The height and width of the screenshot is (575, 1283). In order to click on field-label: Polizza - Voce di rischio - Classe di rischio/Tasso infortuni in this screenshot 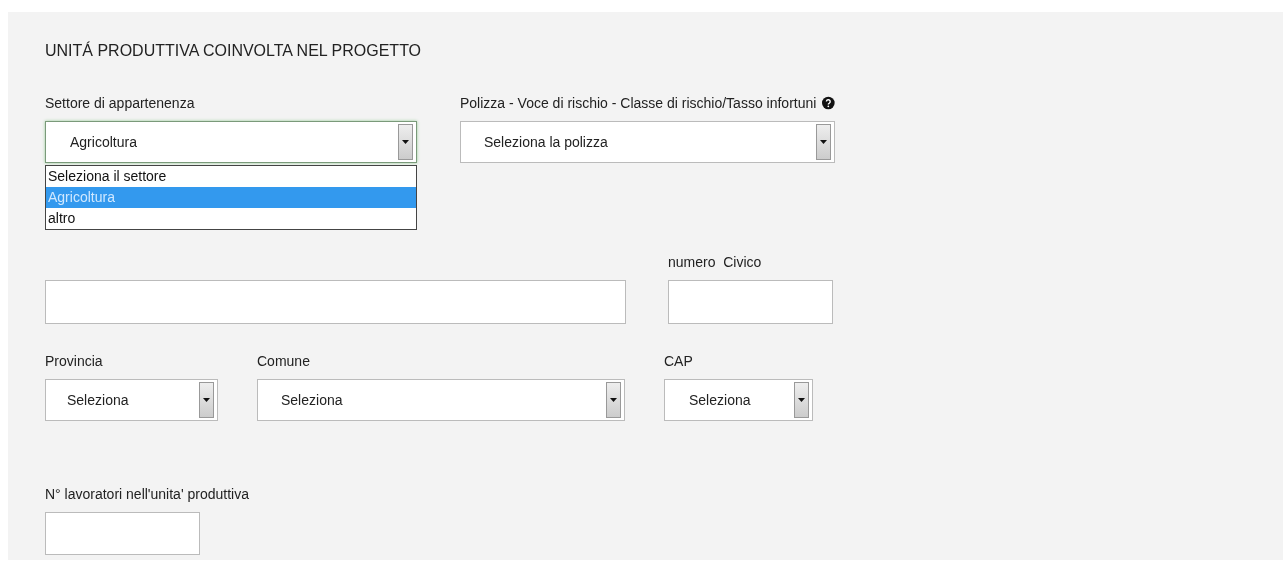, I will do `click(638, 103)`.